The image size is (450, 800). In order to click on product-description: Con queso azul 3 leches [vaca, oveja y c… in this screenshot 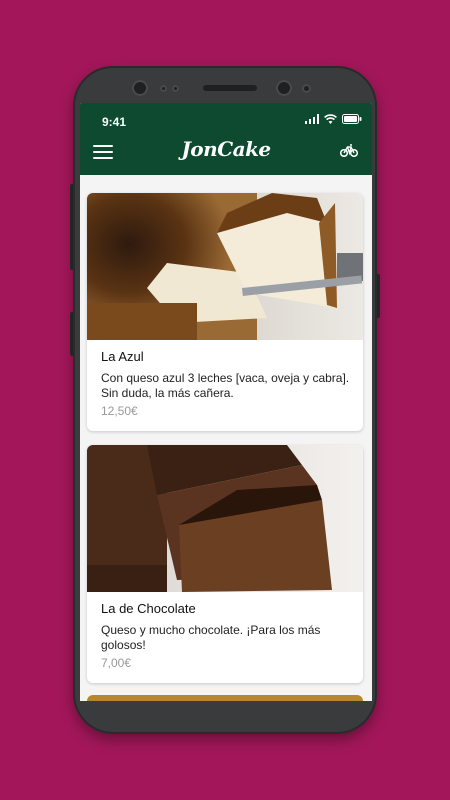, I will do `click(225, 385)`.